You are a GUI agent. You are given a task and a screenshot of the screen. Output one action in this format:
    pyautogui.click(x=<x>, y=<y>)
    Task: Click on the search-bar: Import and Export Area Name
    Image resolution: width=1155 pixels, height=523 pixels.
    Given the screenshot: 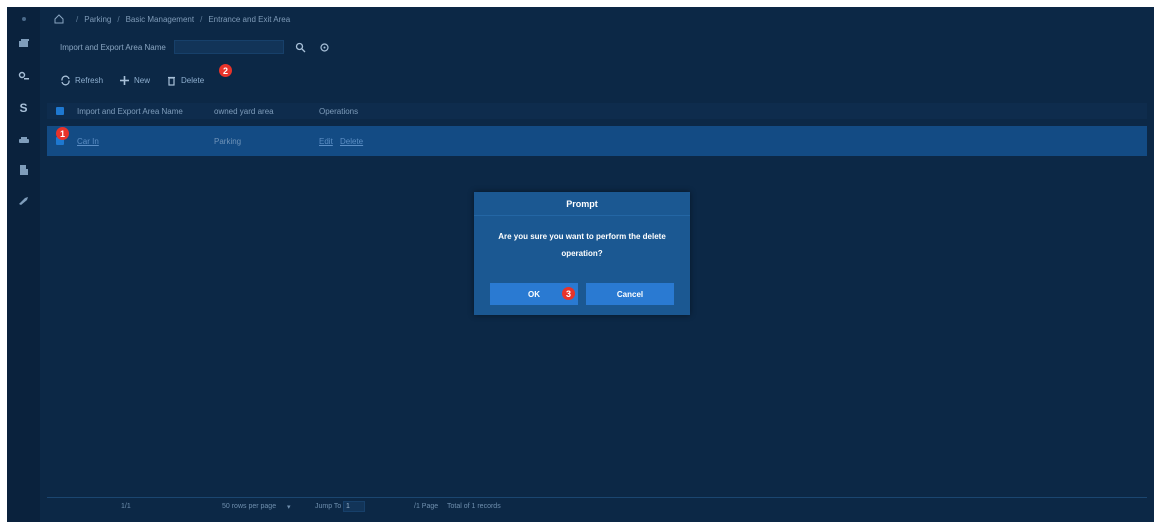 What is the action you would take?
    pyautogui.click(x=196, y=47)
    